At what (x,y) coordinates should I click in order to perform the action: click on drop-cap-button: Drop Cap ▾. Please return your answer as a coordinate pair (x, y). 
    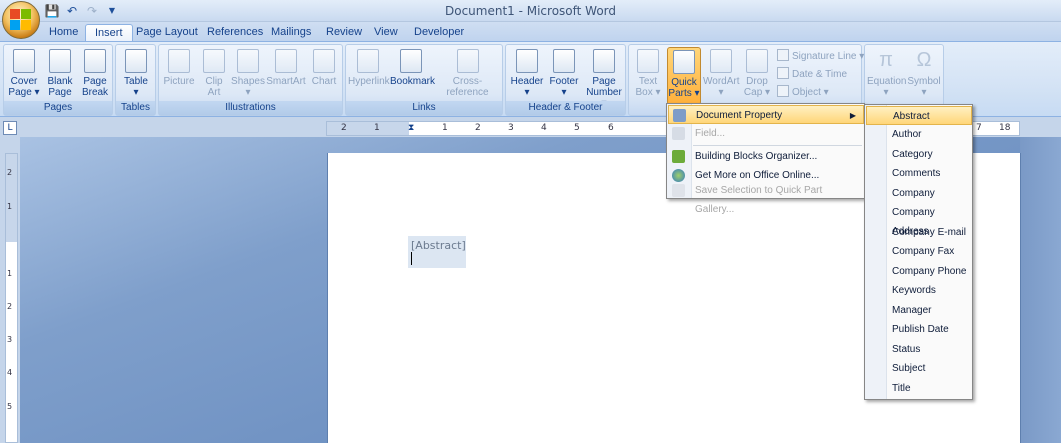
    Looking at the image, I should click on (757, 76).